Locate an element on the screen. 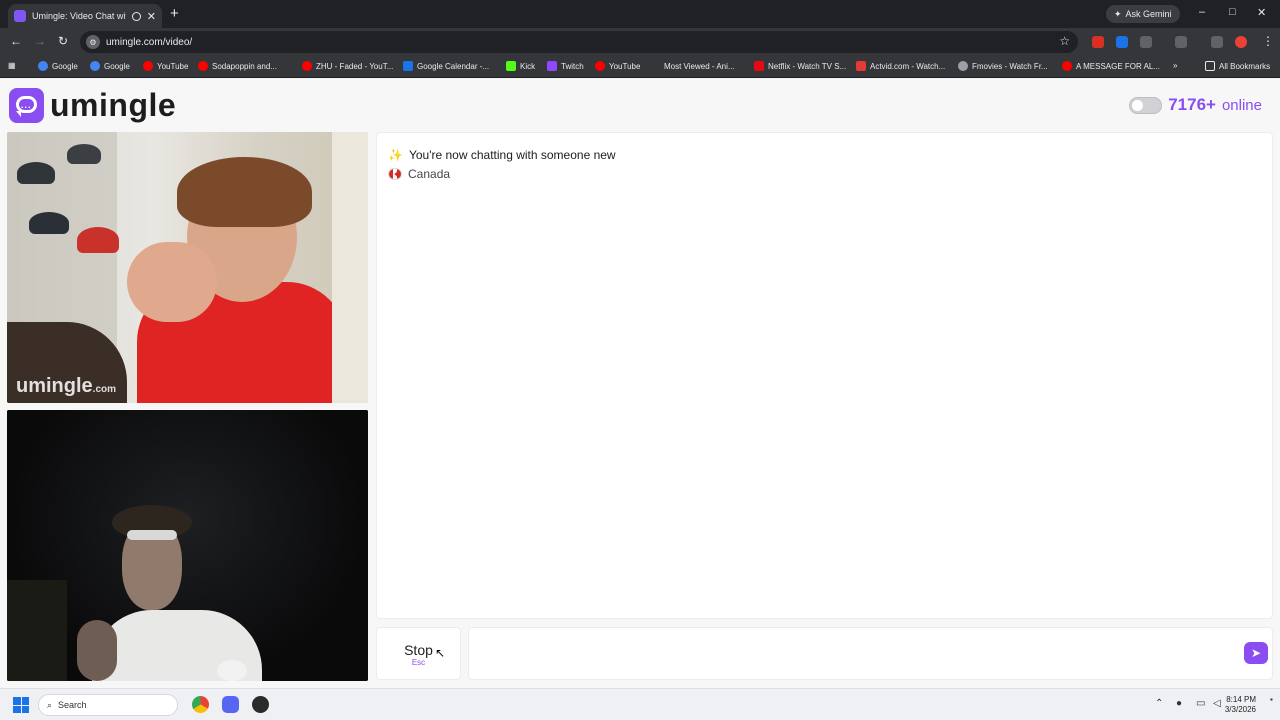 The image size is (1280, 720). ask-gemini-button: ✦ Ask Gemini is located at coordinates (1143, 14).